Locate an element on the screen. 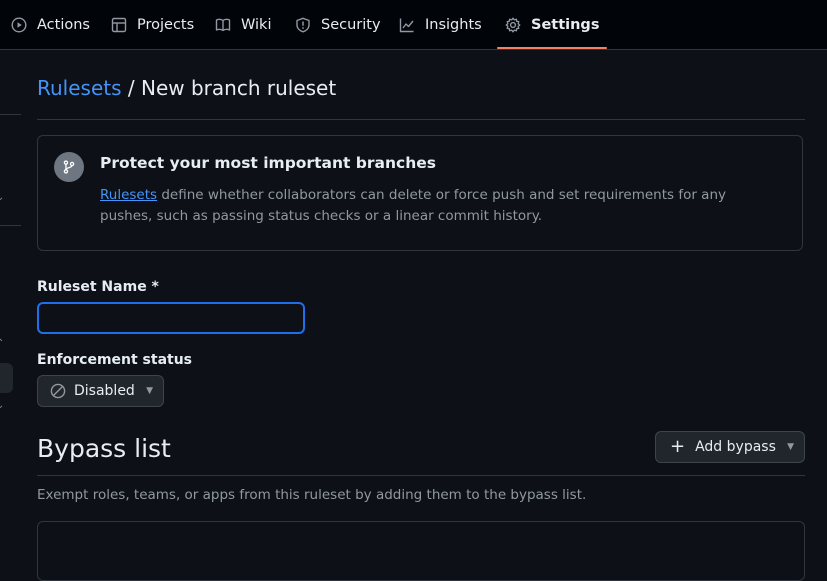 This screenshot has width=827, height=581. gear-icon is located at coordinates (513, 24).